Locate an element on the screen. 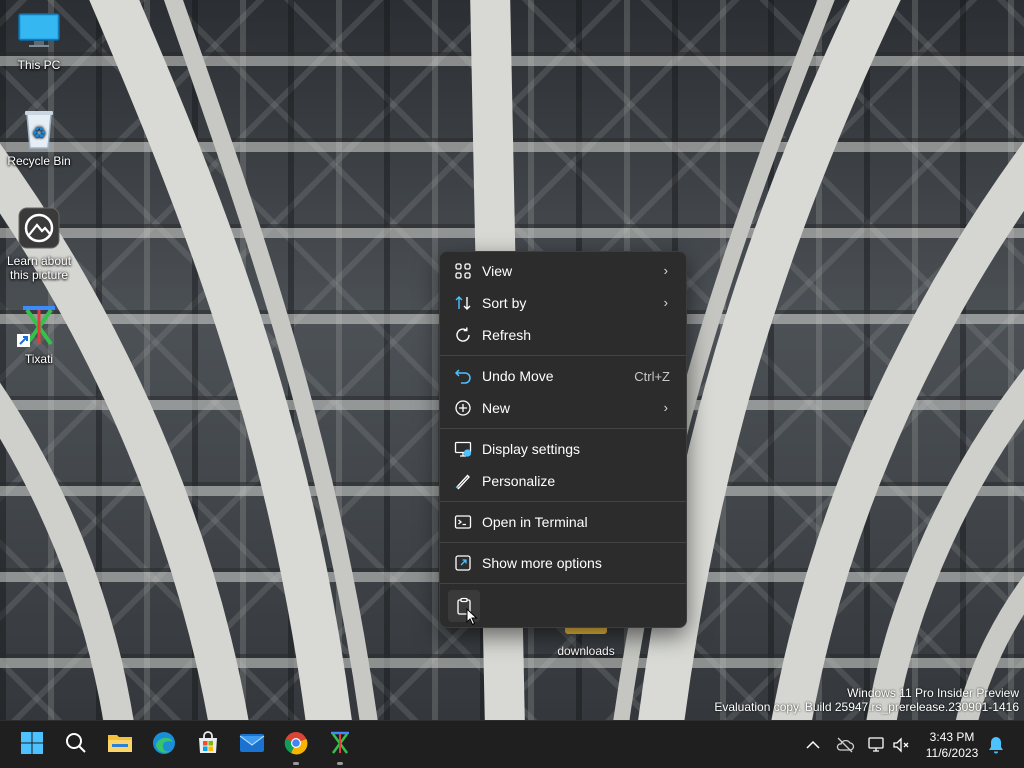 The height and width of the screenshot is (768, 1024). mouse-cursor-icon is located at coordinates (472, 618).